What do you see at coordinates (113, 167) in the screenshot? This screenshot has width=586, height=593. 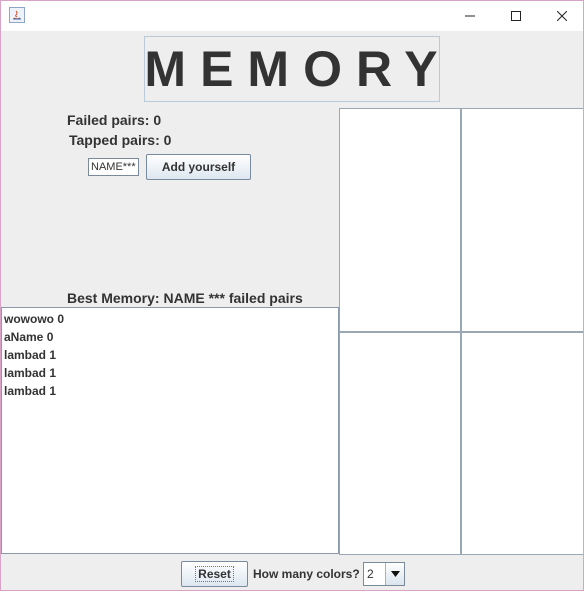 I see `name-input: NAME***` at bounding box center [113, 167].